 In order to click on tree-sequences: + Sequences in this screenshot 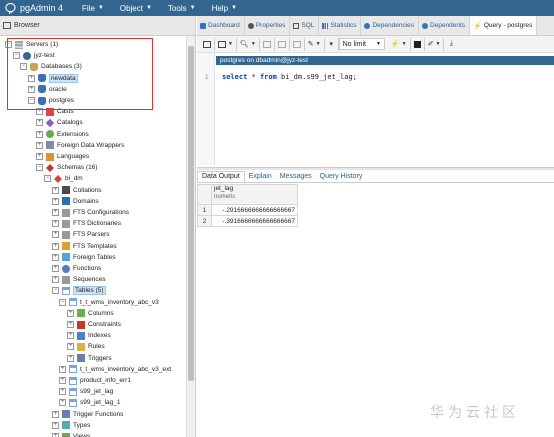, I will do `click(79, 279)`.